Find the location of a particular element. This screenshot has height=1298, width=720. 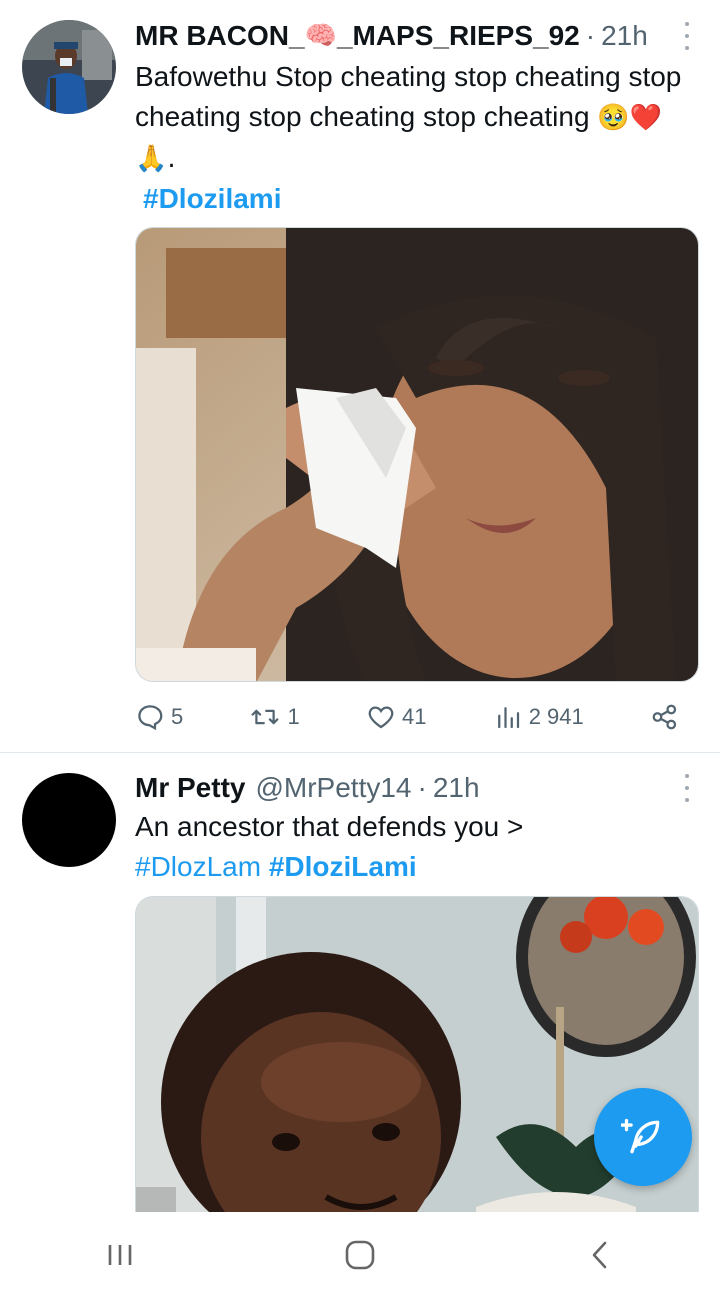

tweet-text-content: An ancestor that defends you > is located at coordinates (329, 826).